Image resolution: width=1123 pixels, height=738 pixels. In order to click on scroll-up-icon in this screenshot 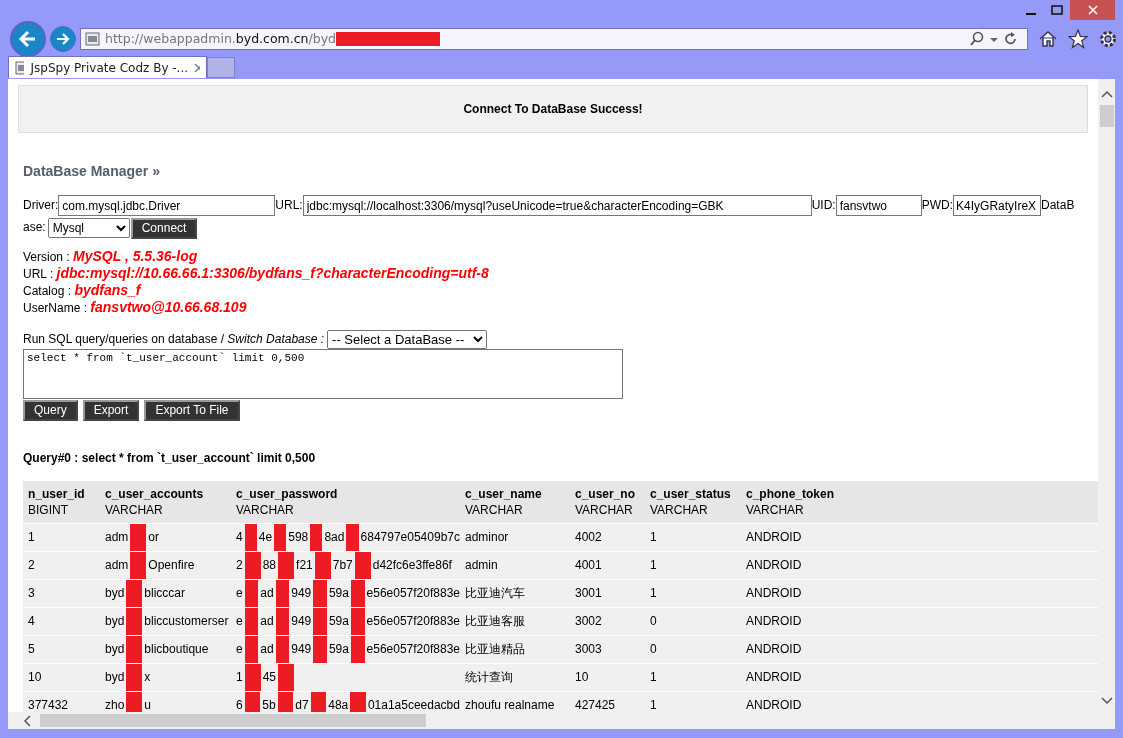, I will do `click(1106, 94)`.